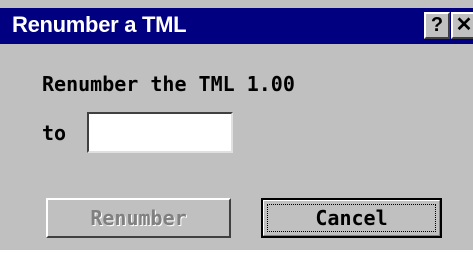  I want to click on help-button: ?, so click(437, 25).